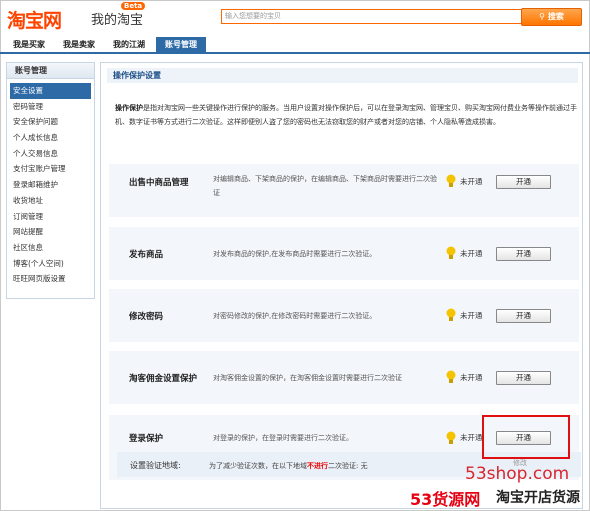 This screenshot has height=511, width=590. What do you see at coordinates (146, 439) in the screenshot?
I see `row-name: 登录保护` at bounding box center [146, 439].